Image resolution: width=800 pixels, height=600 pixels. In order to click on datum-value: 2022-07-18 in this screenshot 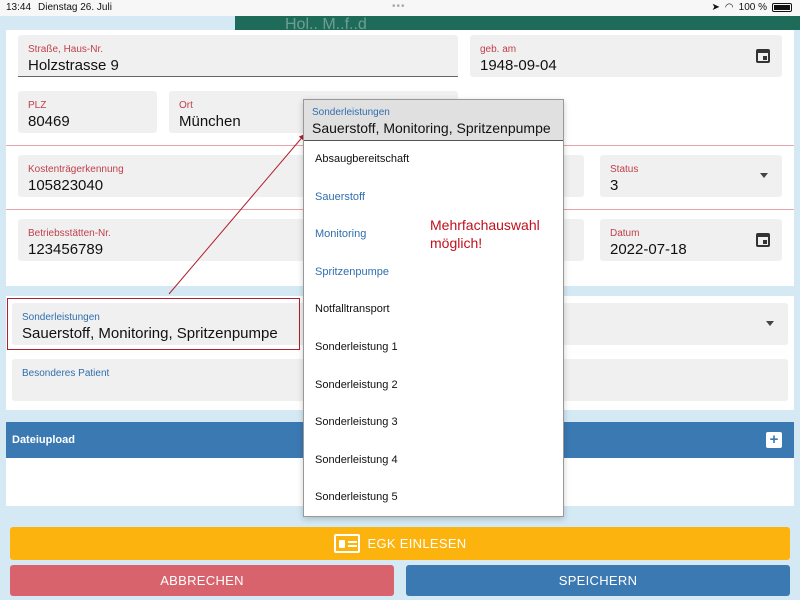, I will do `click(648, 249)`.